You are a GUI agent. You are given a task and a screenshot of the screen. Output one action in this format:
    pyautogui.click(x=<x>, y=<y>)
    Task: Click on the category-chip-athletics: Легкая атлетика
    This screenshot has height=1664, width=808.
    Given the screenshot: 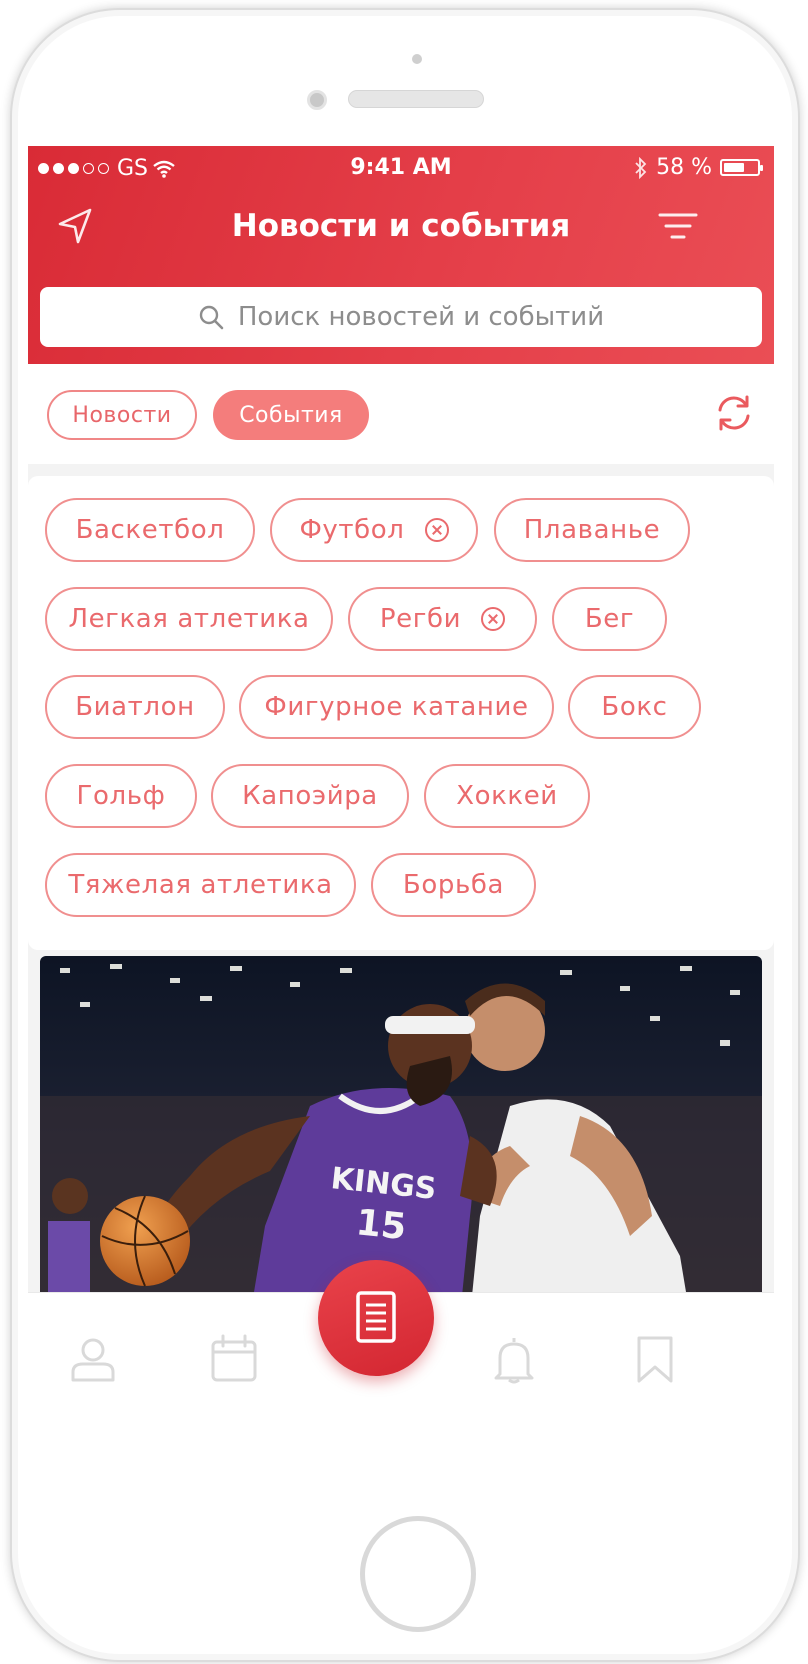 What is the action you would take?
    pyautogui.click(x=189, y=619)
    